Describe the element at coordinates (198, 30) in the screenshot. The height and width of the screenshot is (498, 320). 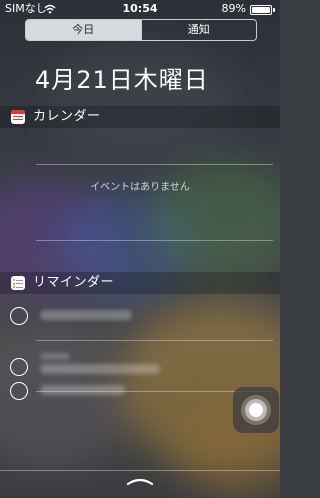
I see `tab-notifications: 通知` at that location.